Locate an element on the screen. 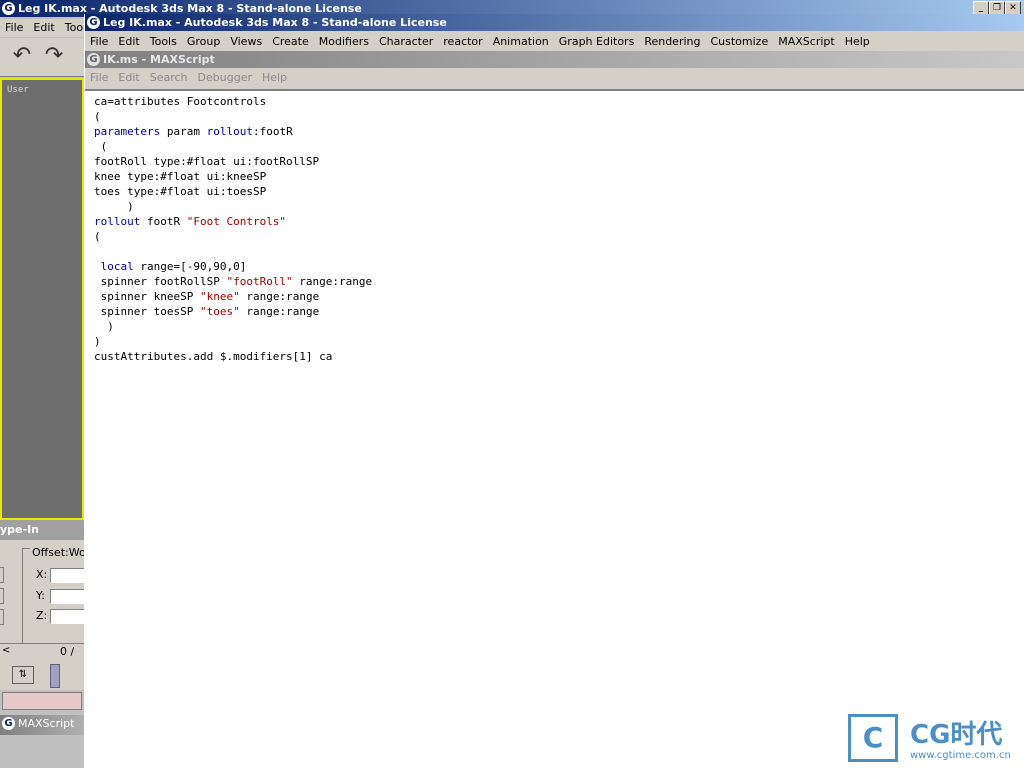 The image size is (1024, 768). main-menu-tools: Too is located at coordinates (72, 27).